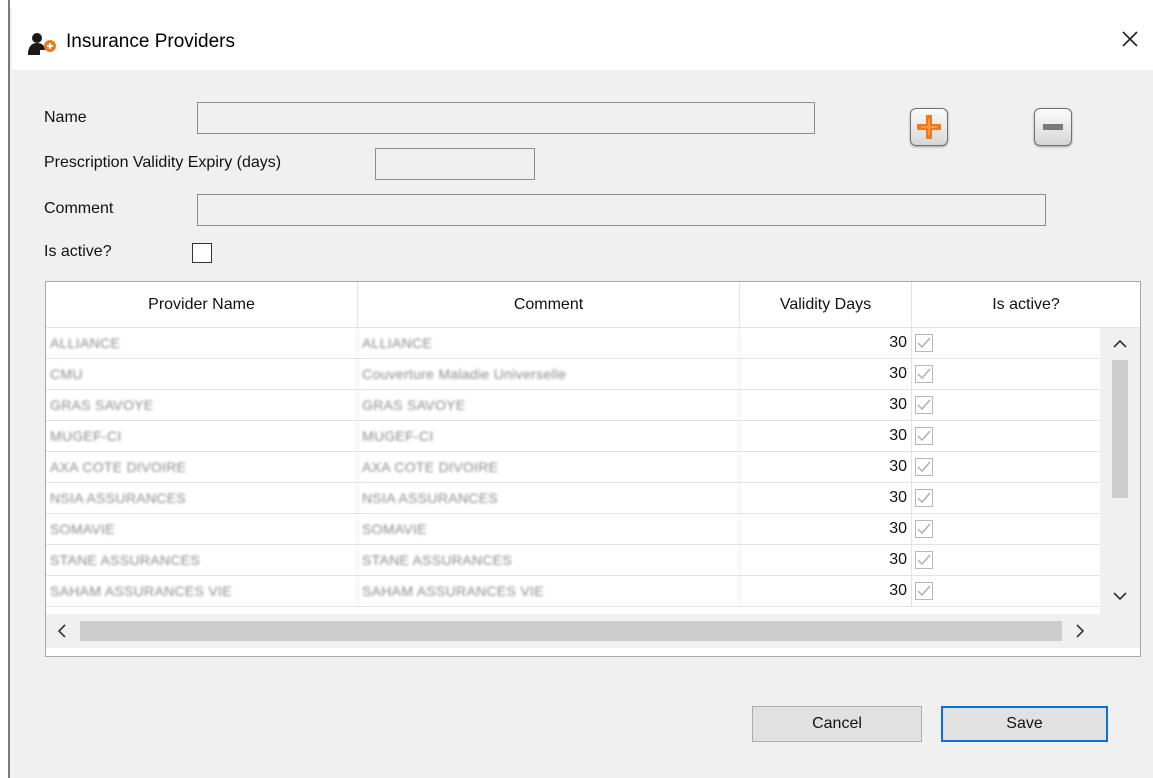 The width and height of the screenshot is (1153, 778). I want to click on chevron-down-icon, so click(1120, 596).